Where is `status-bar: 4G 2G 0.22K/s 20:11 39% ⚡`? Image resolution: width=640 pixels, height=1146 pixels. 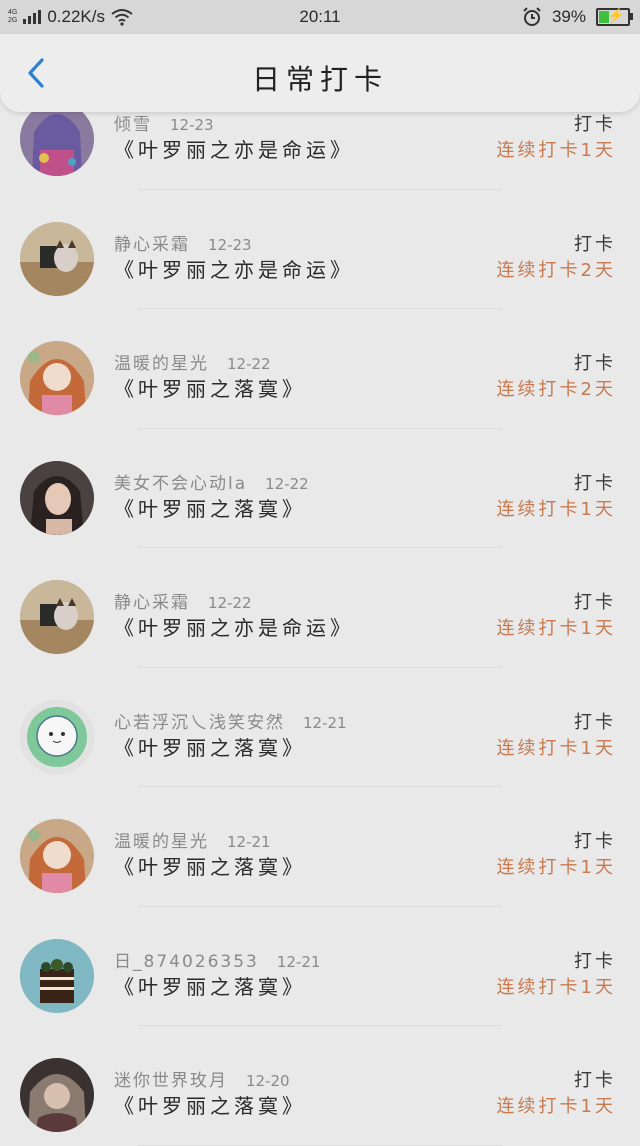
status-bar: 4G 2G 0.22K/s 20:11 39% ⚡ is located at coordinates (320, 17).